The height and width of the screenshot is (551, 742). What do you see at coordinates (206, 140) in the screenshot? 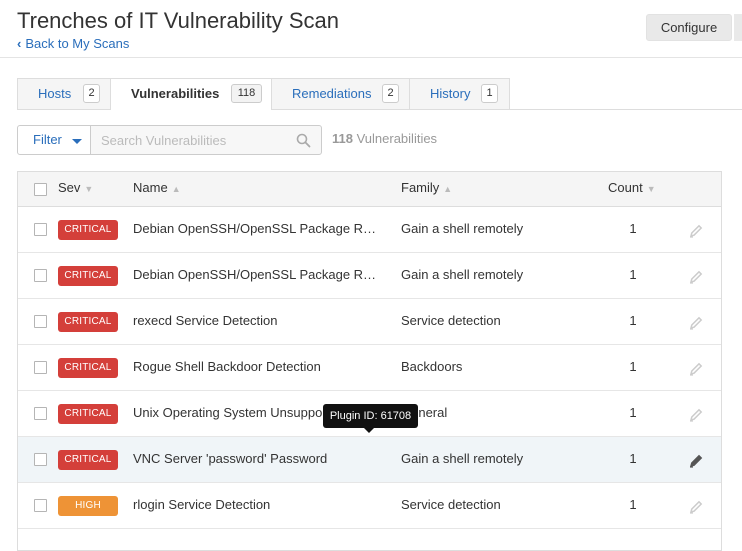
I see `search-input` at bounding box center [206, 140].